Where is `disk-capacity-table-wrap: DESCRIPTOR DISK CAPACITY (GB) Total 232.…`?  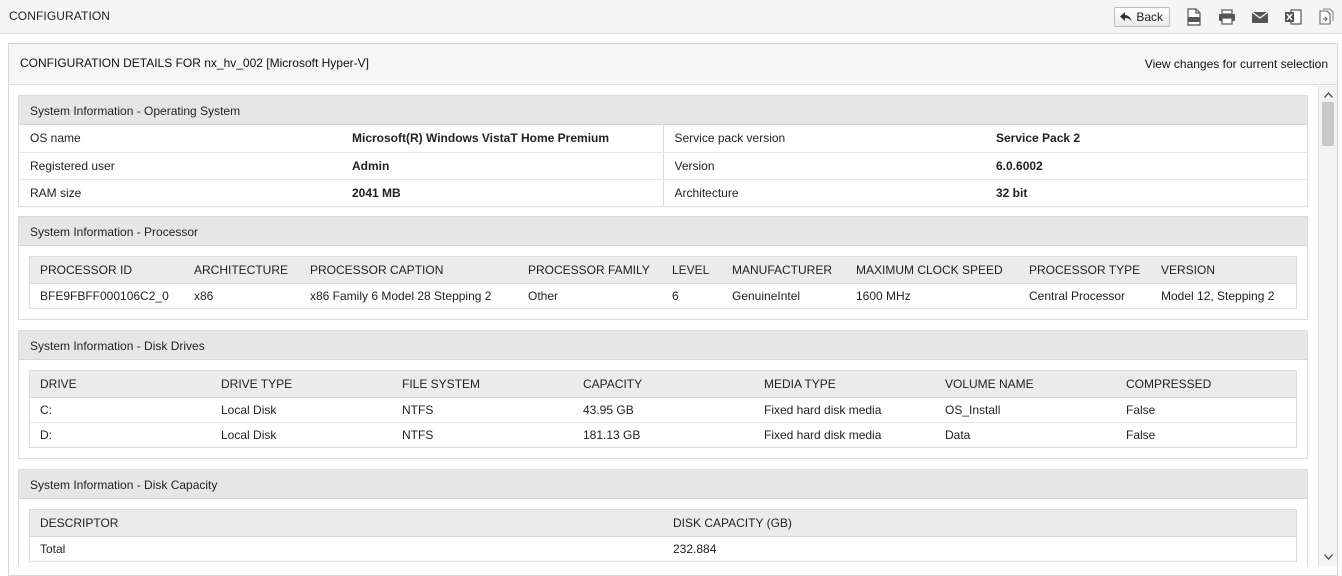 disk-capacity-table-wrap: DESCRIPTOR DISK CAPACITY (GB) Total 232.… is located at coordinates (663, 535).